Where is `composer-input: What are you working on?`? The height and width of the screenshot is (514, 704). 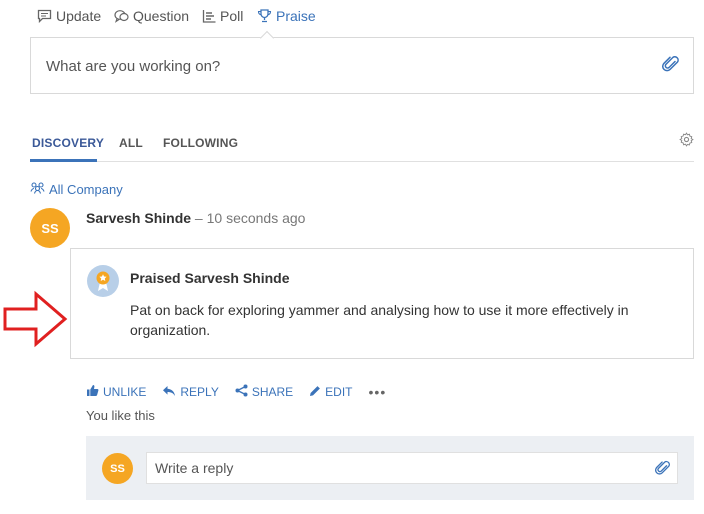 composer-input: What are you working on? is located at coordinates (362, 65).